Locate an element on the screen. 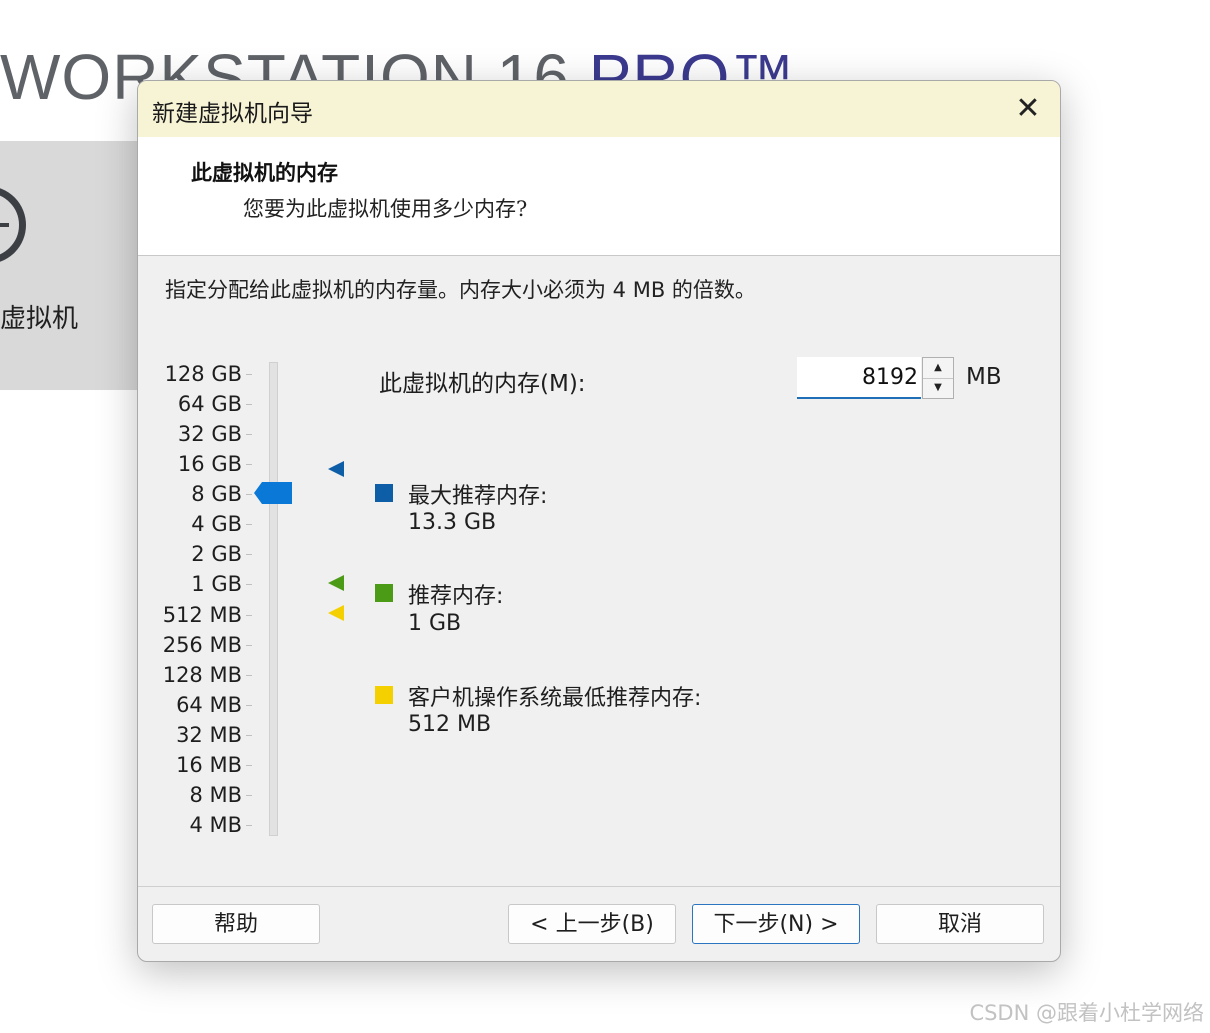  recommended-value: 1 GB is located at coordinates (435, 623).